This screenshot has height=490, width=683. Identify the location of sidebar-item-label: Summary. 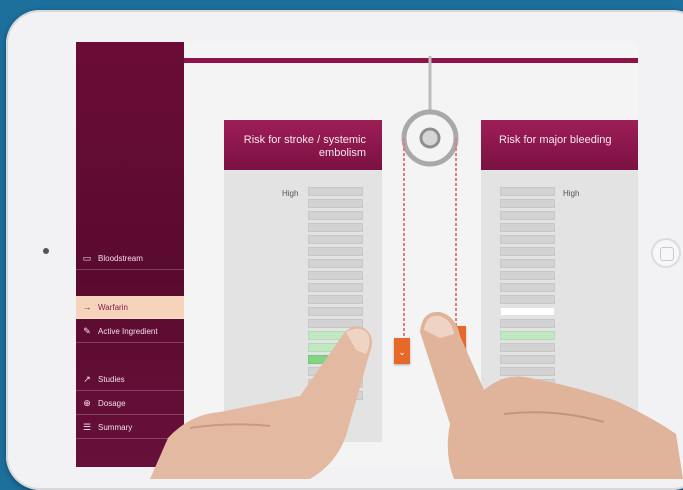
(115, 427).